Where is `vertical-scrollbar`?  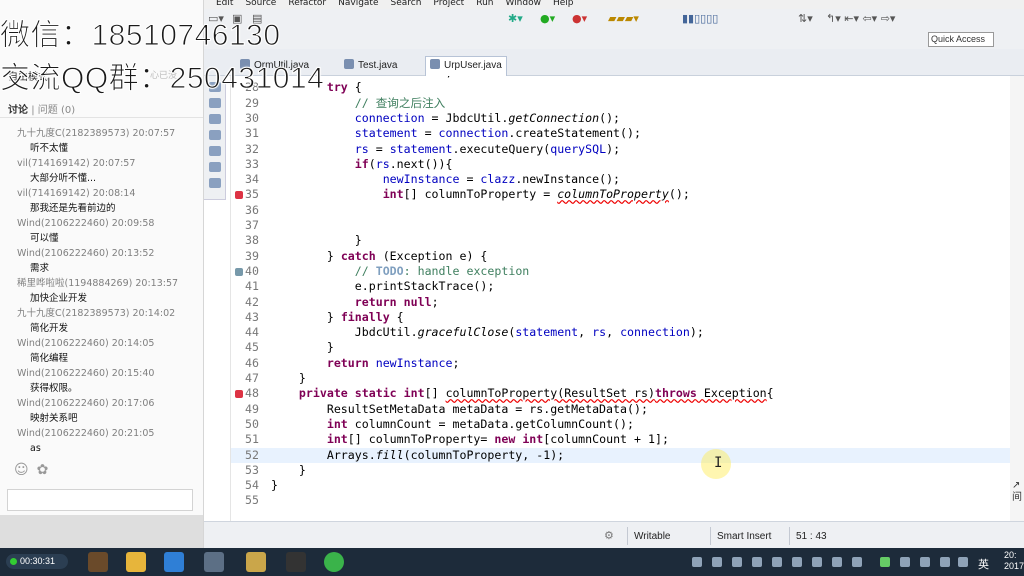 vertical-scrollbar is located at coordinates (1017, 298).